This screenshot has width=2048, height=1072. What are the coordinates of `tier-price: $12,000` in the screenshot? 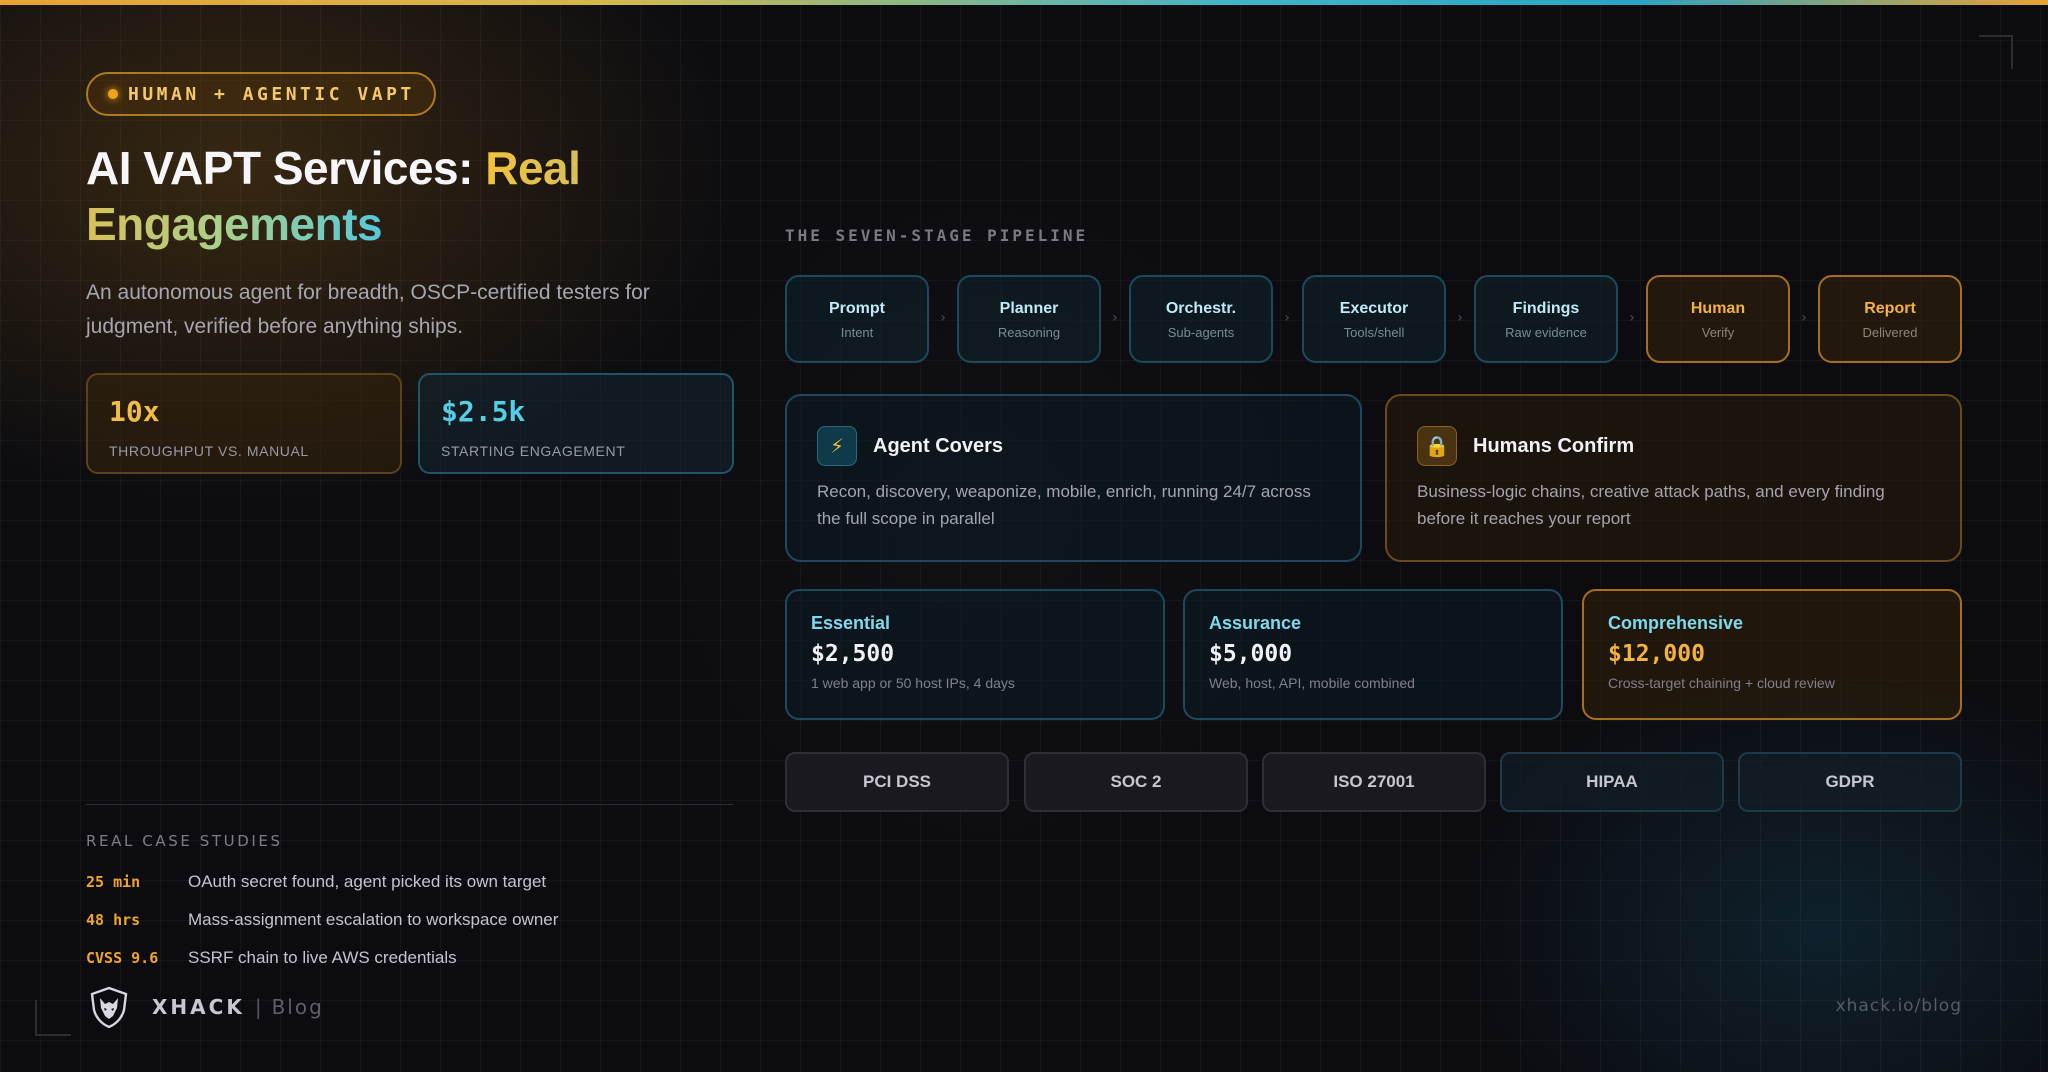 It's located at (1656, 654).